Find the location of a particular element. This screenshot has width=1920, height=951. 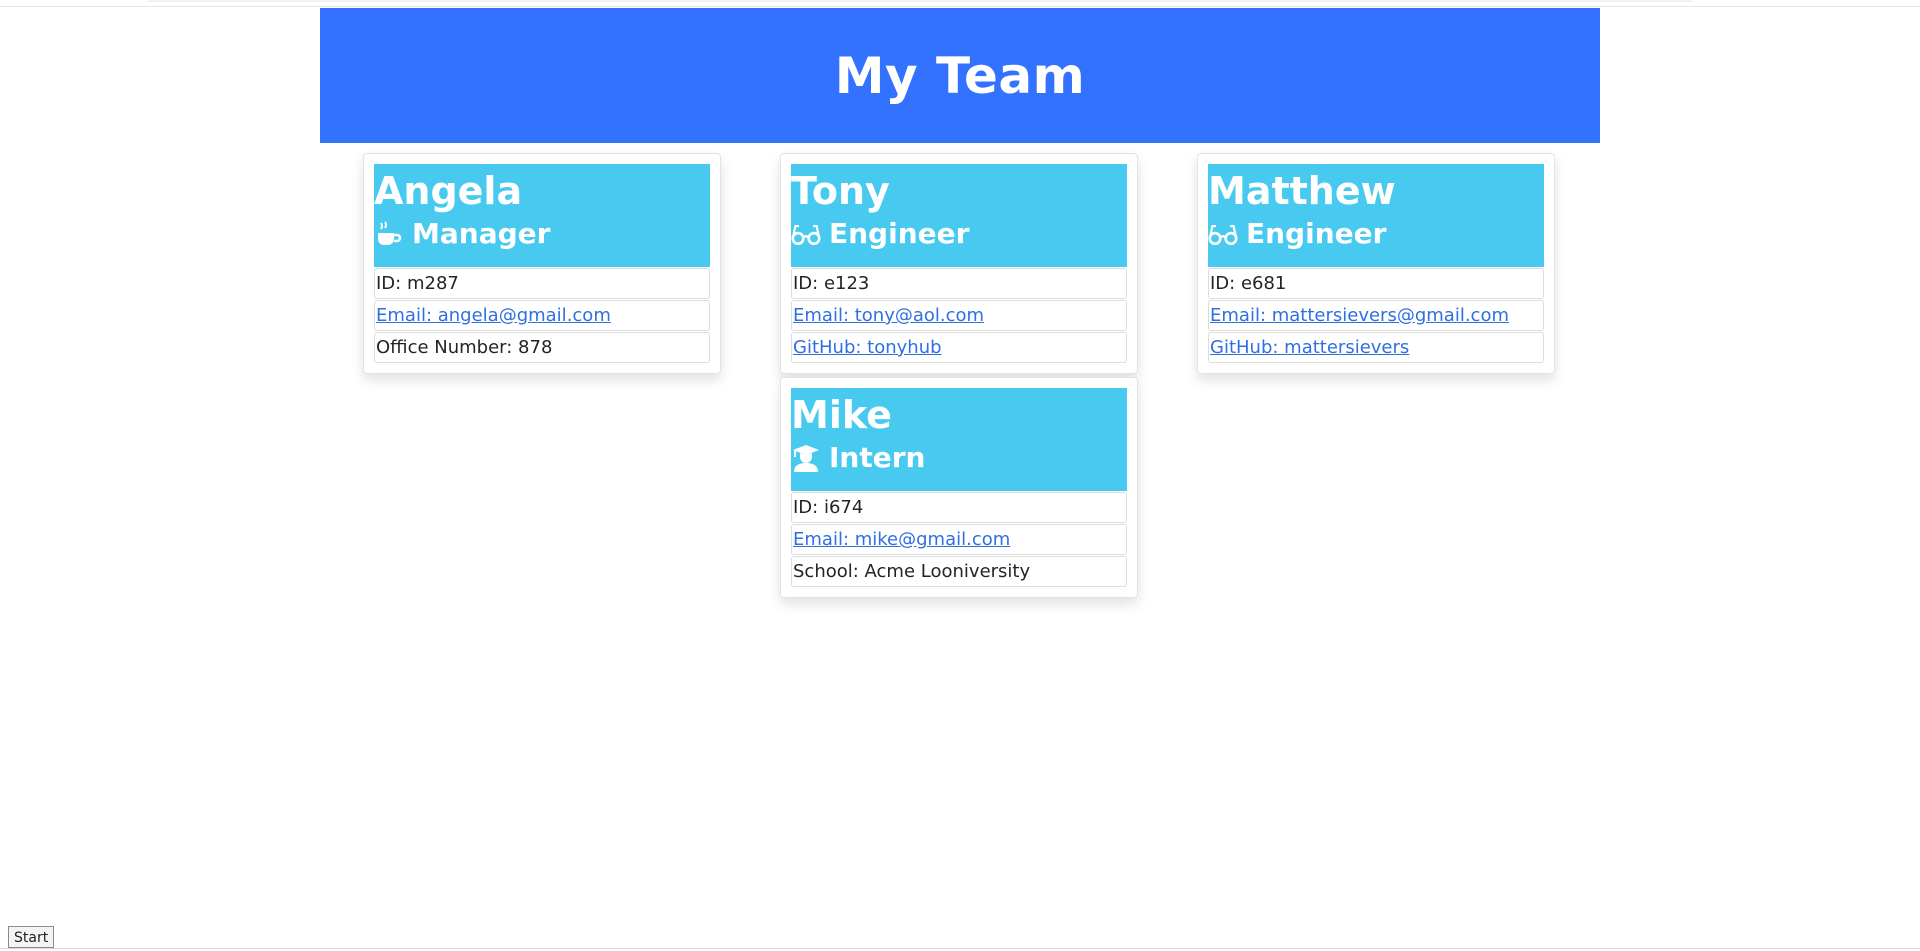

page-title: My Team is located at coordinates (960, 75).